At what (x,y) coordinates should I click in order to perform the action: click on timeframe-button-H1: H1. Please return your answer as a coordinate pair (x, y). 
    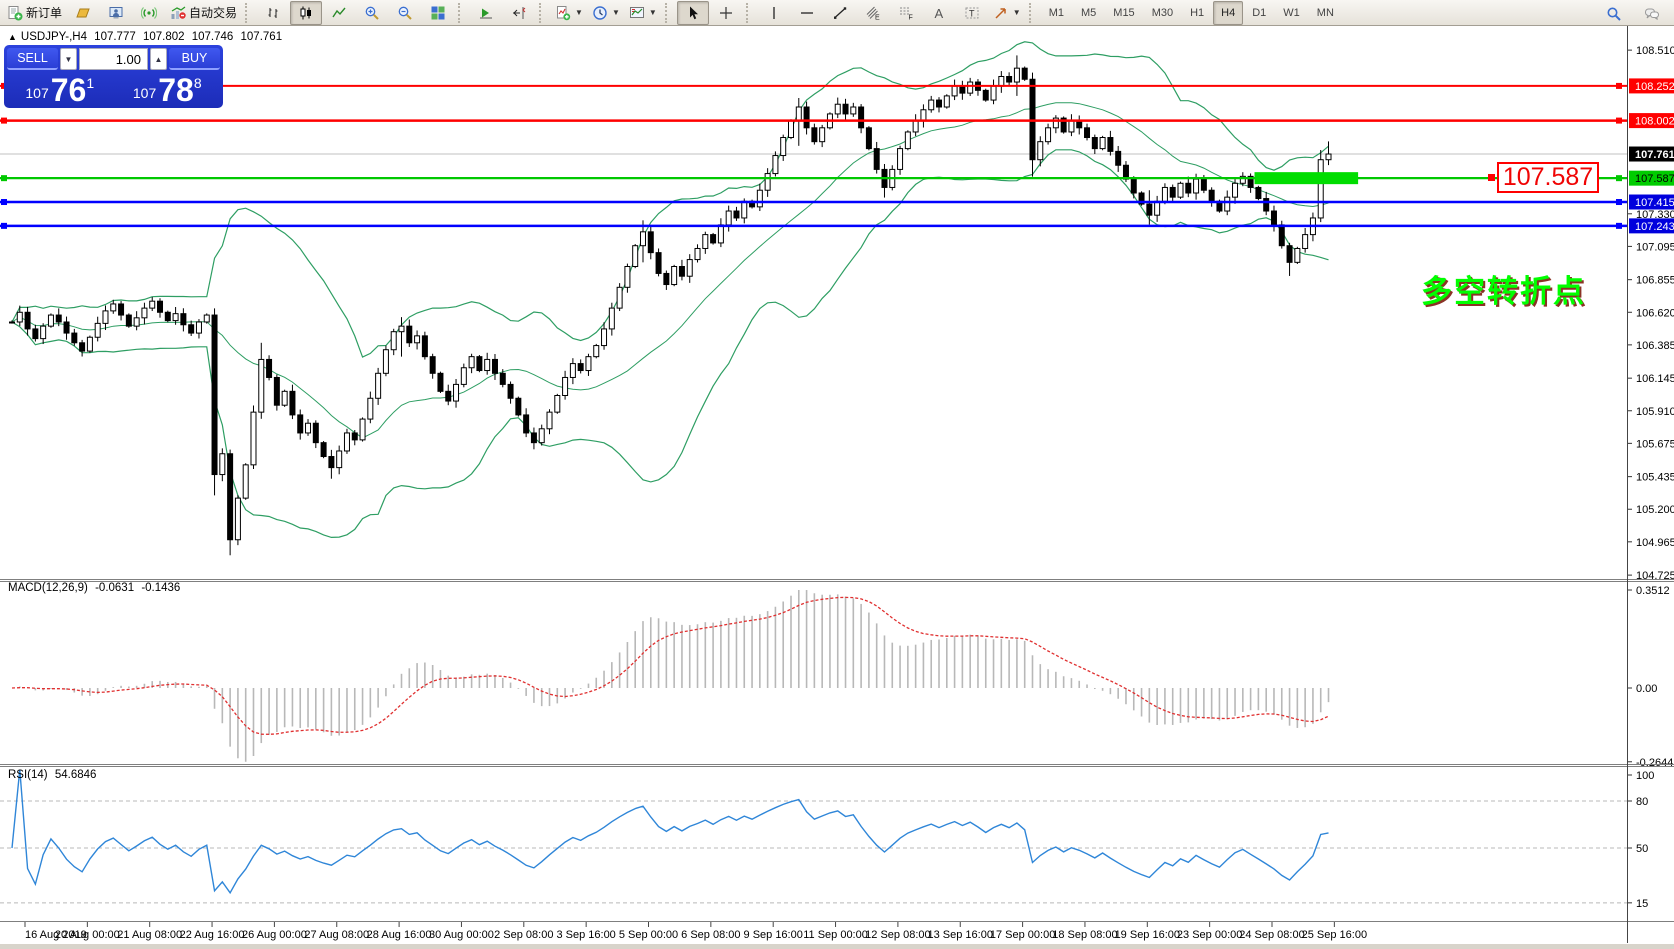
    Looking at the image, I should click on (1197, 13).